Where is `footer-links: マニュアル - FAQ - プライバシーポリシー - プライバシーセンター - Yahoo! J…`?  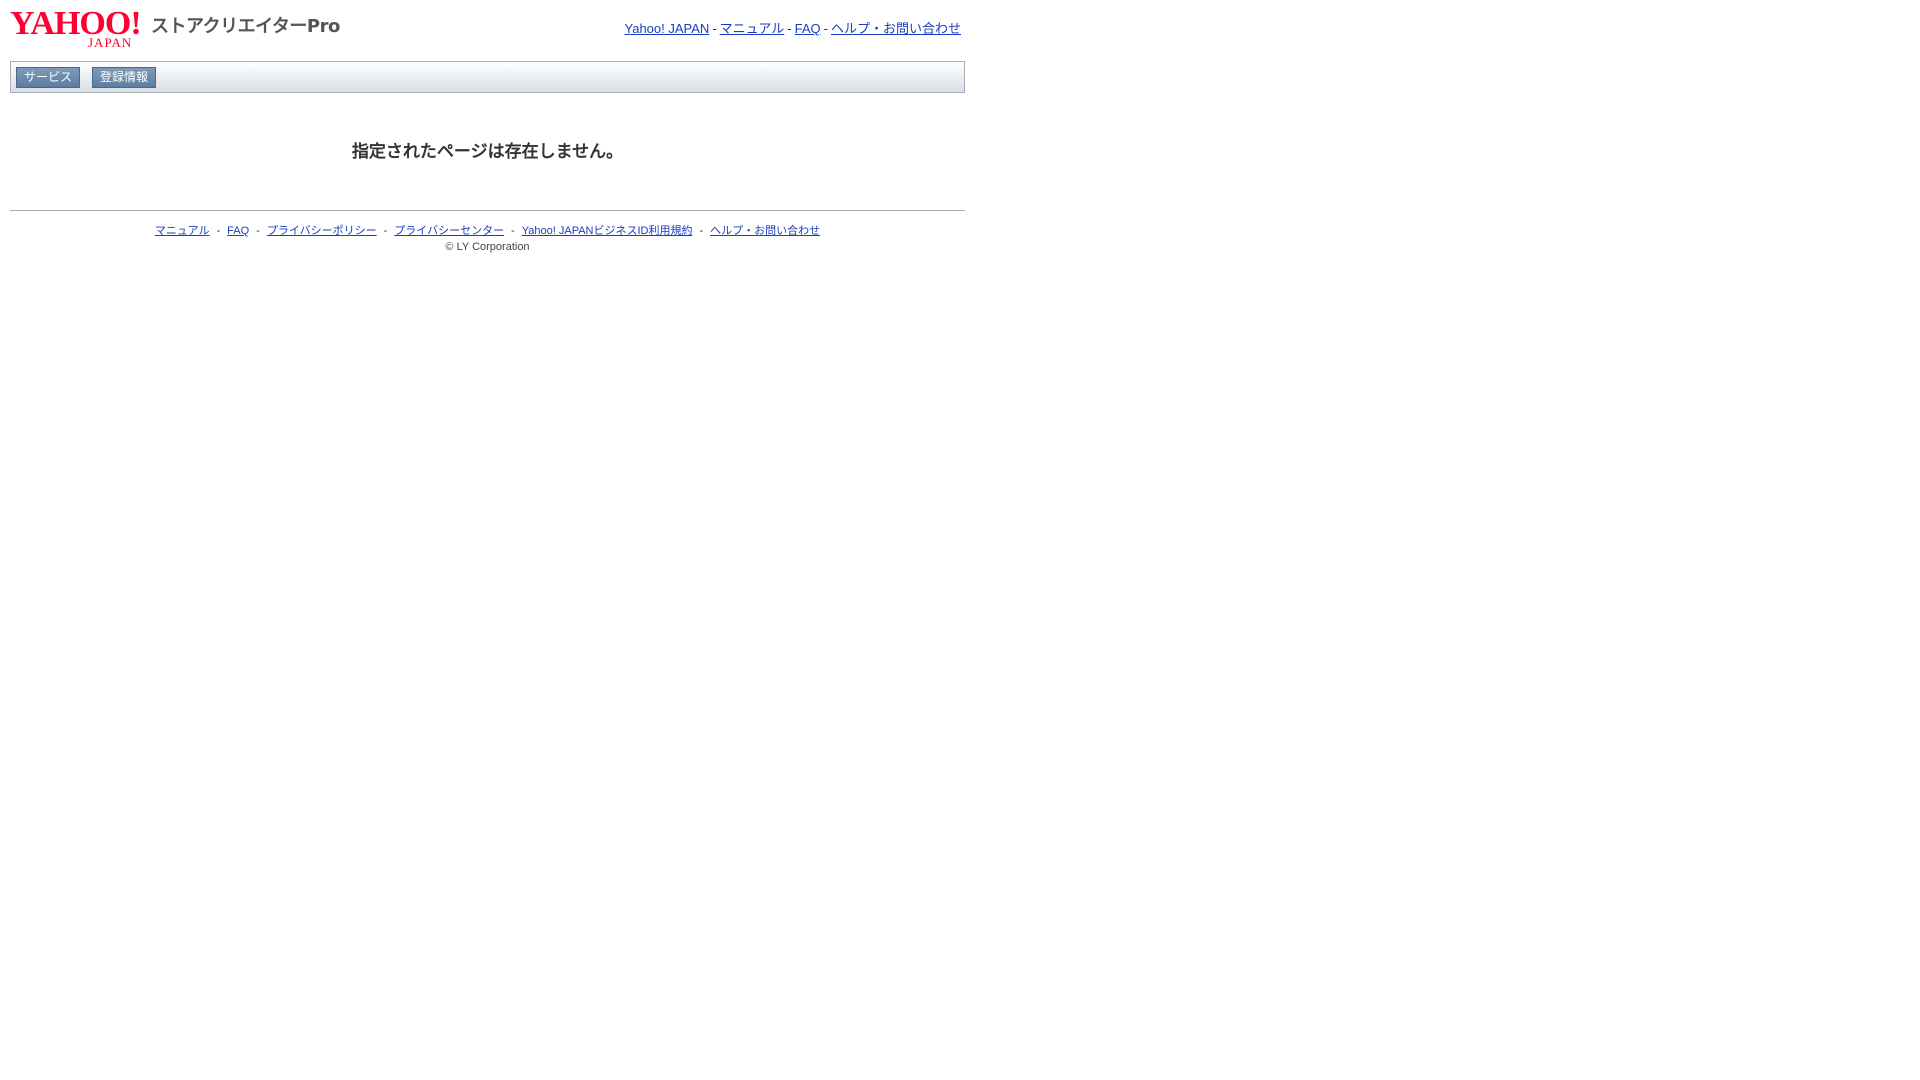
footer-links: マニュアル - FAQ - プライバシーポリシー - プライバシーセンター - Yahoo! J… is located at coordinates (487, 230).